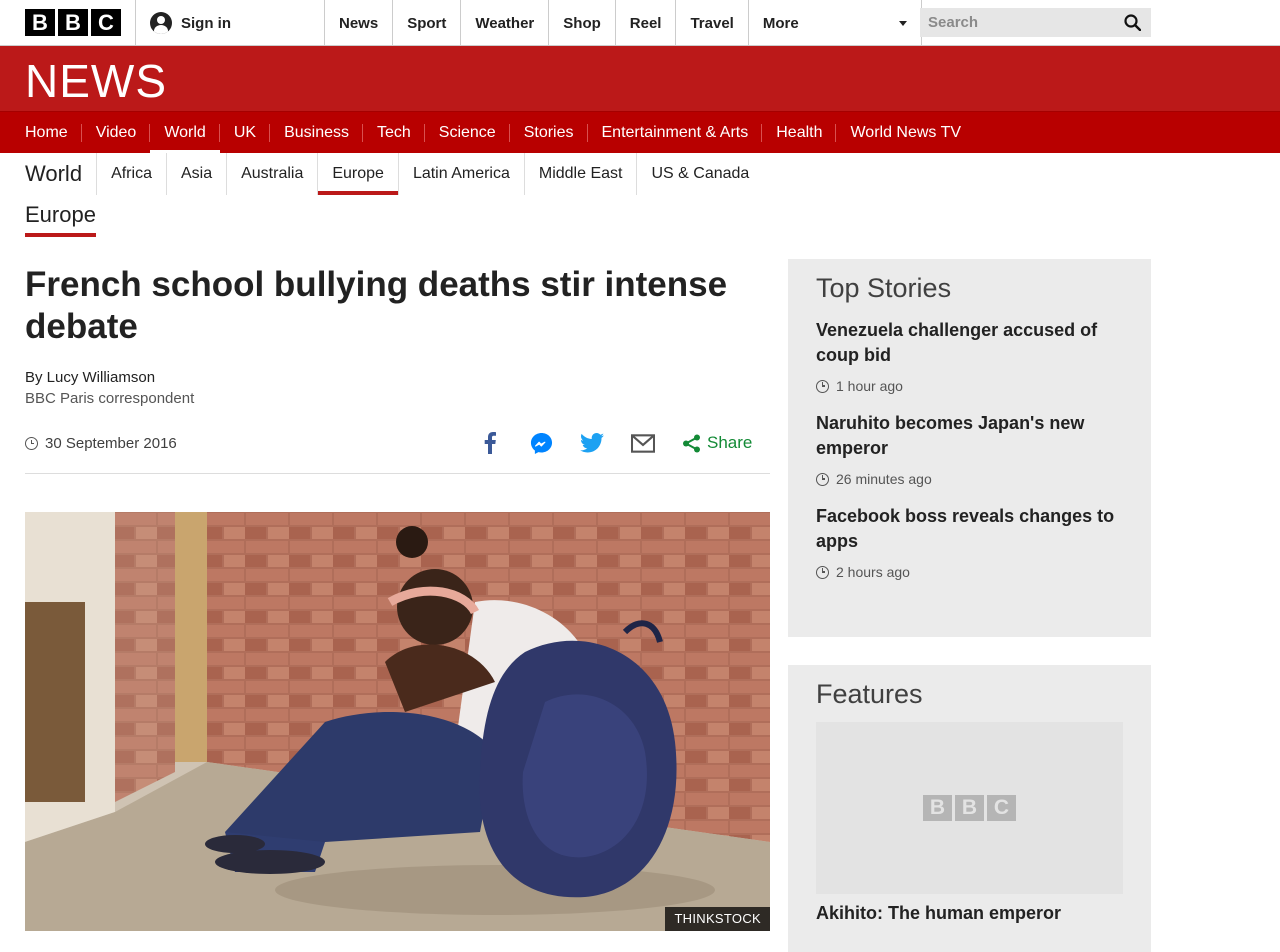  I want to click on user-icon, so click(161, 23).